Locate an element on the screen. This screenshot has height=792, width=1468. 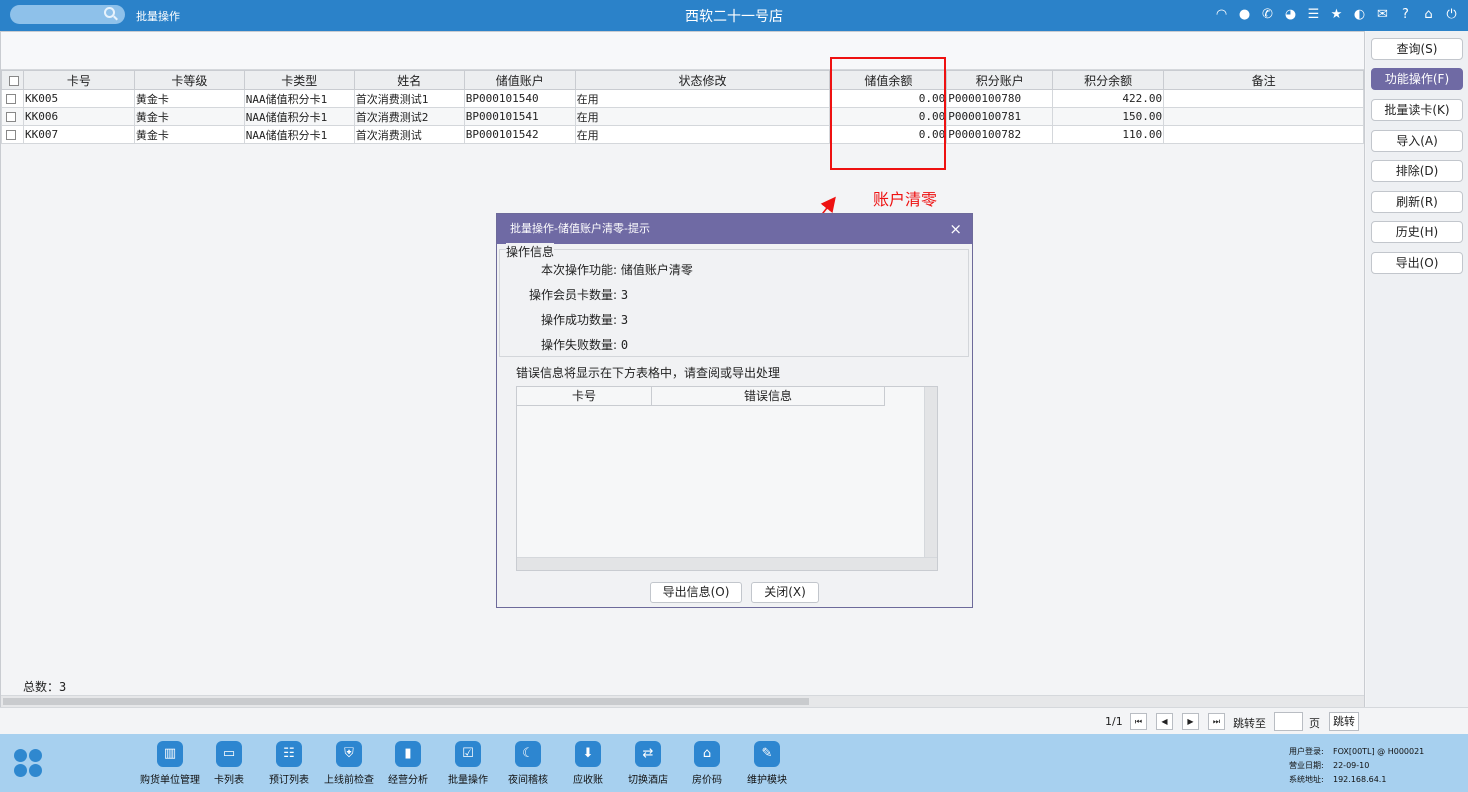
checklist-icon: ☑ is located at coordinates (468, 754).